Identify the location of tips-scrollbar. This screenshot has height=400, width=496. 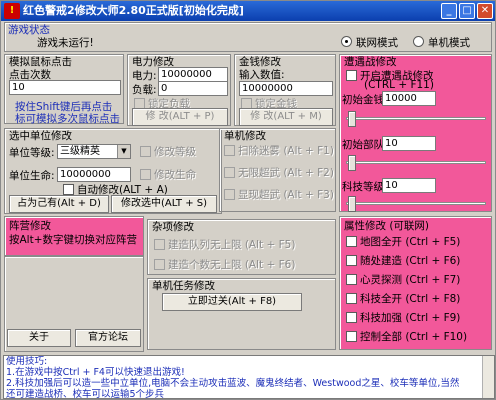
(488, 377).